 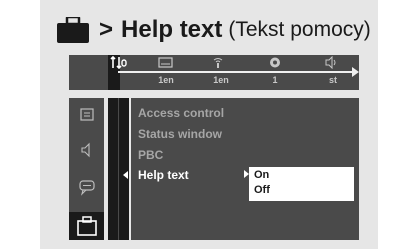 What do you see at coordinates (262, 190) in the screenshot?
I see `submenu-option-off: Off` at bounding box center [262, 190].